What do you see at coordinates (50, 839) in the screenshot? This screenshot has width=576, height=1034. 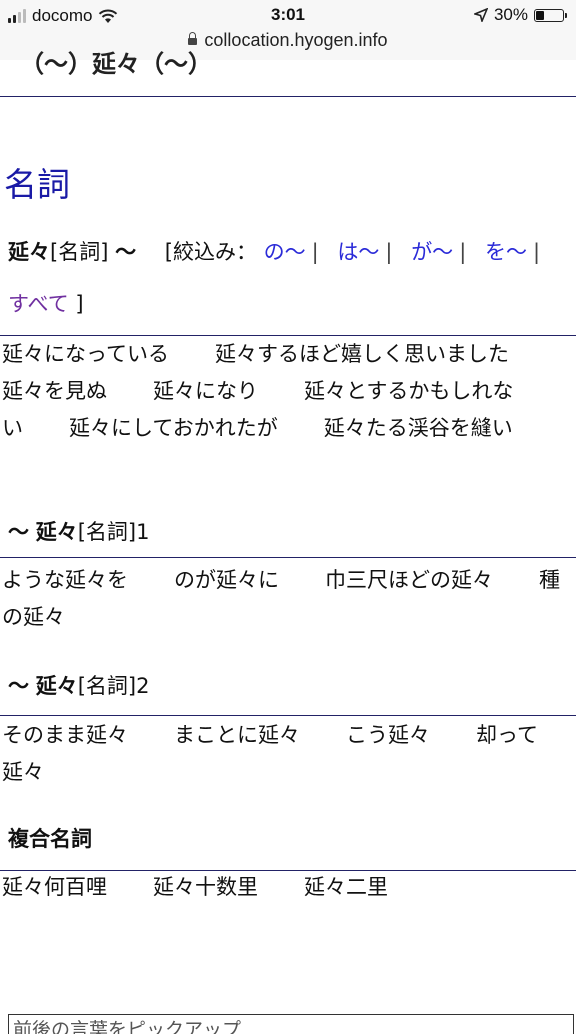 I see `compound-heading: 複合名詞` at bounding box center [50, 839].